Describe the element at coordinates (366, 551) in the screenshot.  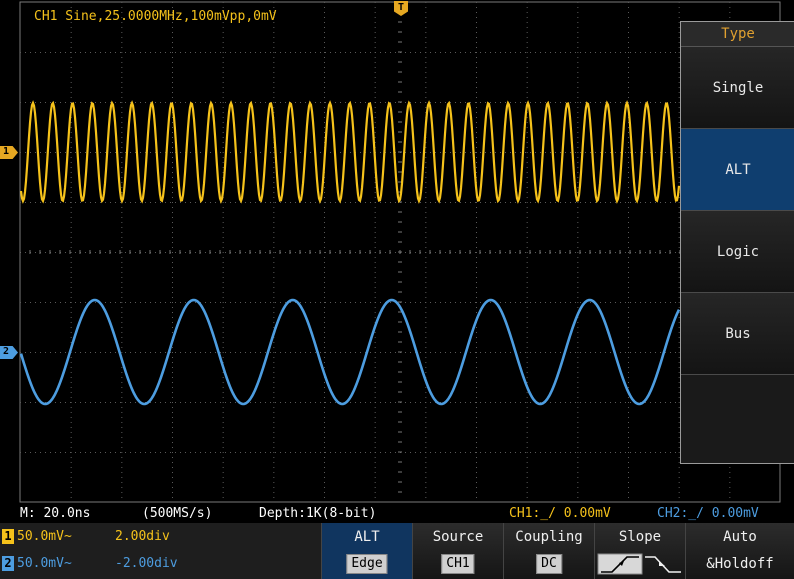
I see `softkey-type: ALT Edge` at that location.